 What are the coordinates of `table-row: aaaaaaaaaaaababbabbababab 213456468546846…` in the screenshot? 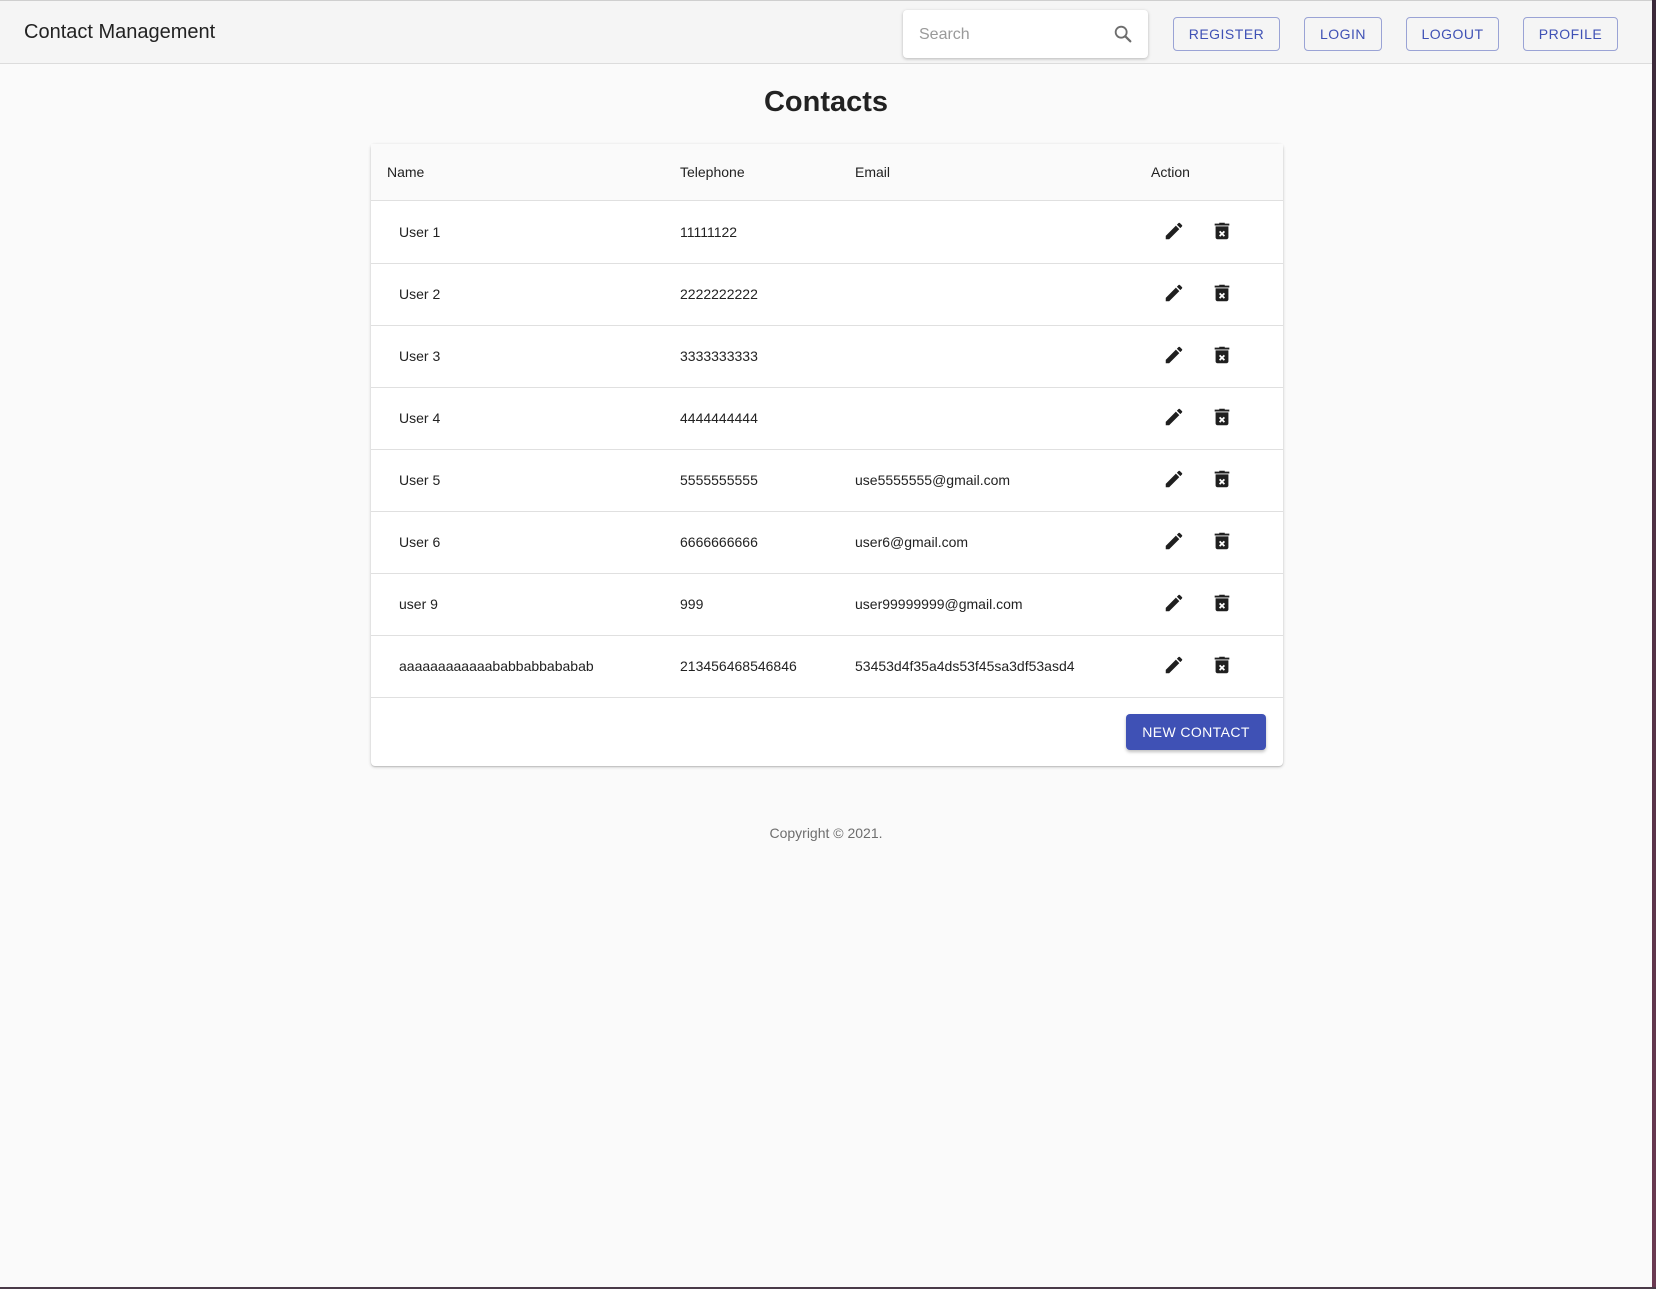 It's located at (827, 666).